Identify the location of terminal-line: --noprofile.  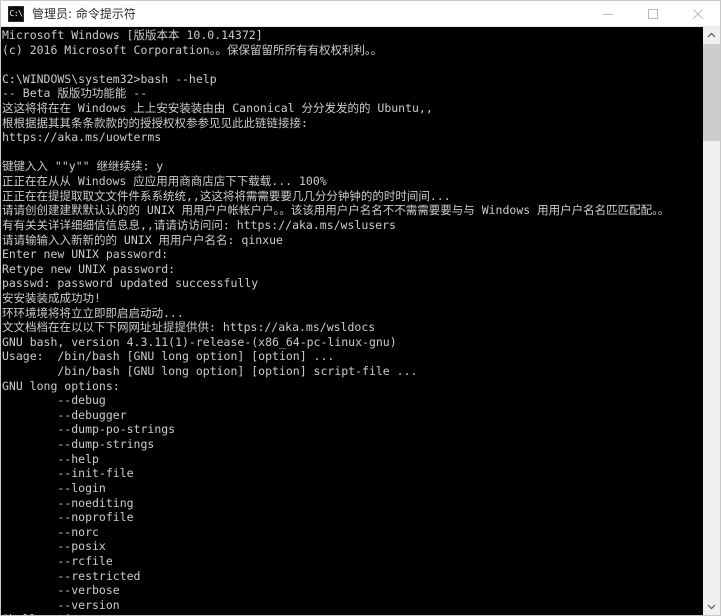
(68, 517).